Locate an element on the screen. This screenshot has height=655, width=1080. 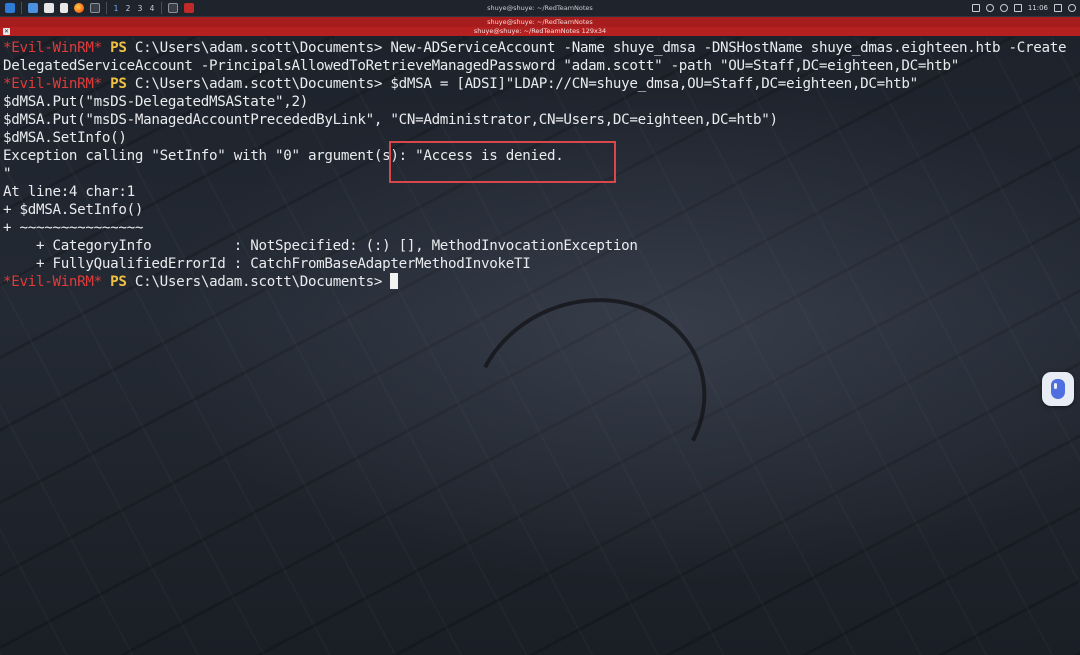
text-editor-icon is located at coordinates (64, 8).